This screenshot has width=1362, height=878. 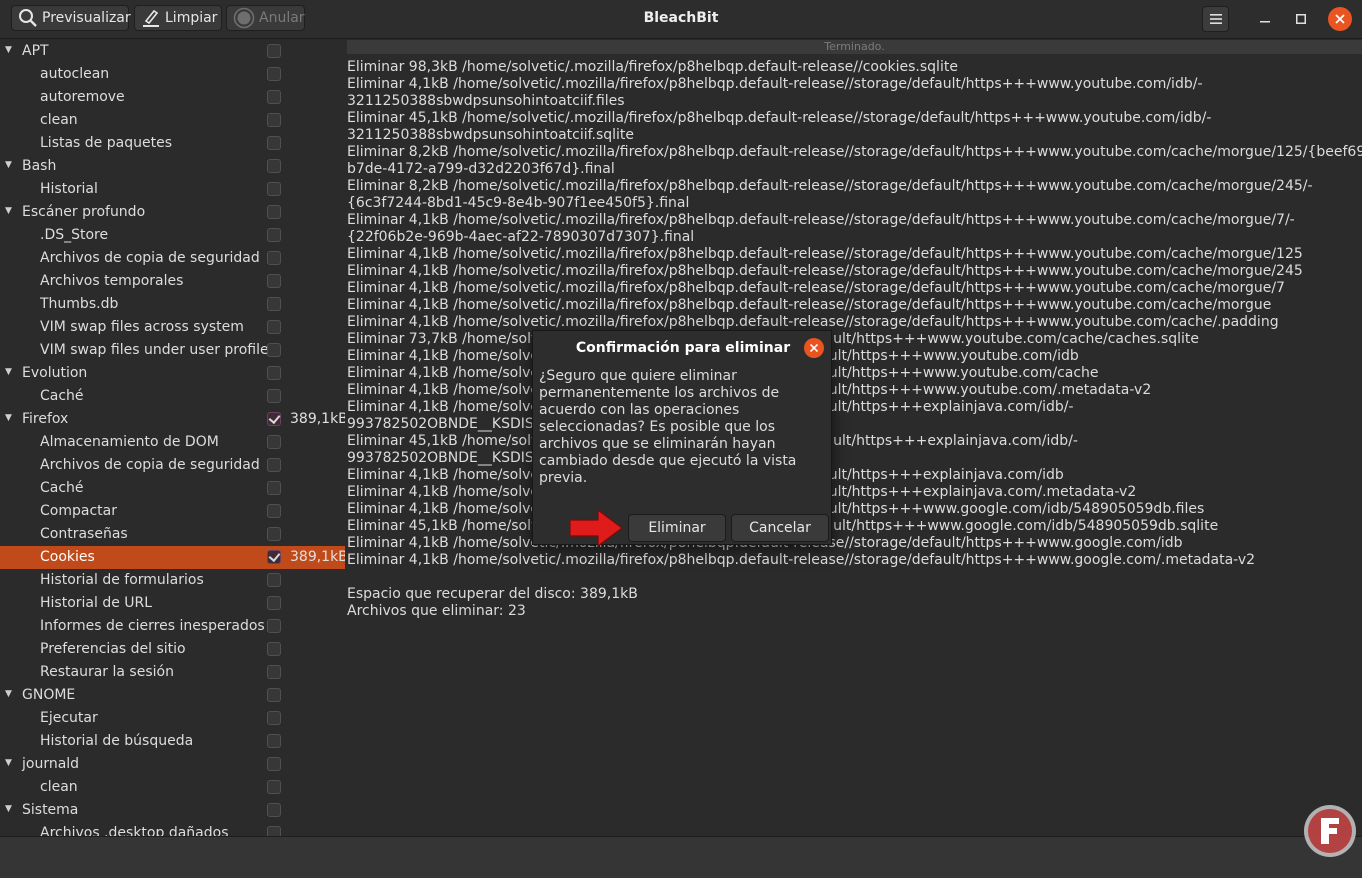 I want to click on tree-item: Preferencias del sitio, so click(x=172, y=649).